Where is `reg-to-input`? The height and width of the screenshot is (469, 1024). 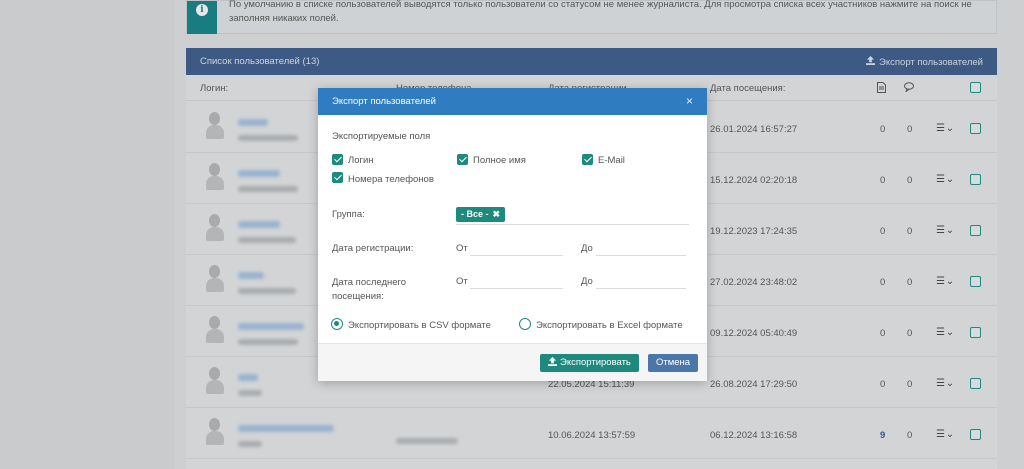 reg-to-input is located at coordinates (641, 255).